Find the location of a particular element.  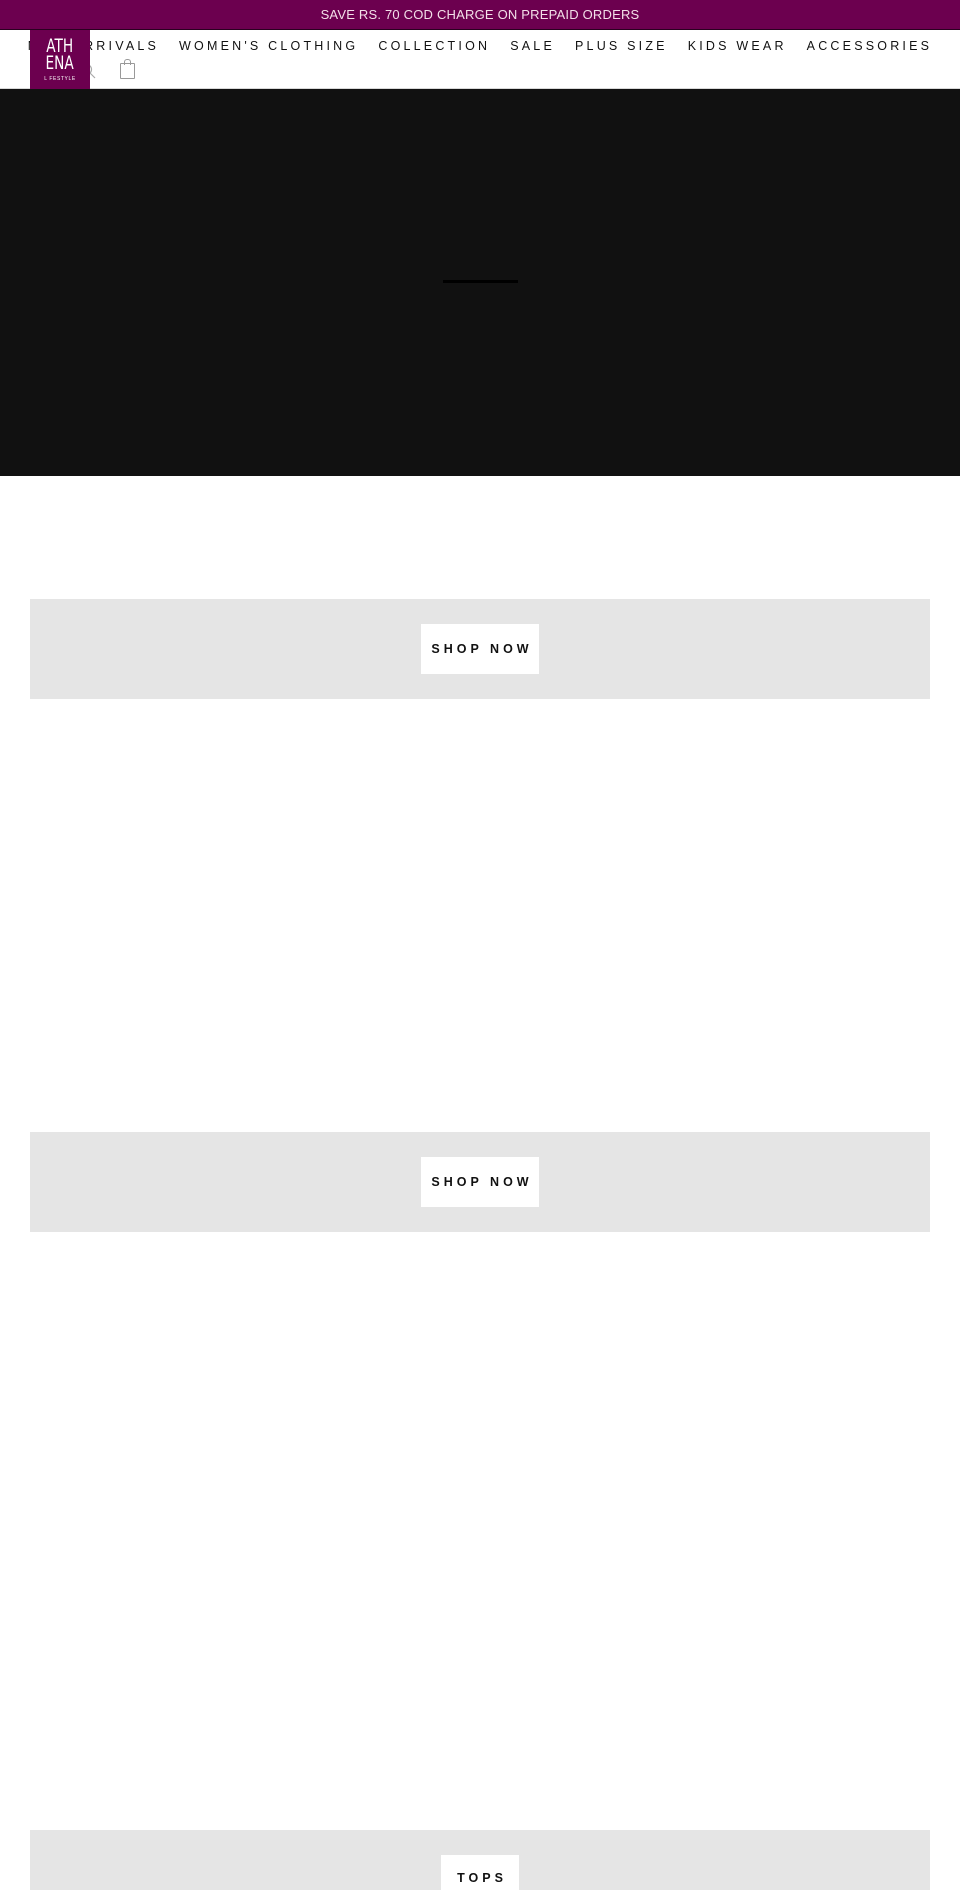

promo-banner-1: SHOP NOW is located at coordinates (480, 649).